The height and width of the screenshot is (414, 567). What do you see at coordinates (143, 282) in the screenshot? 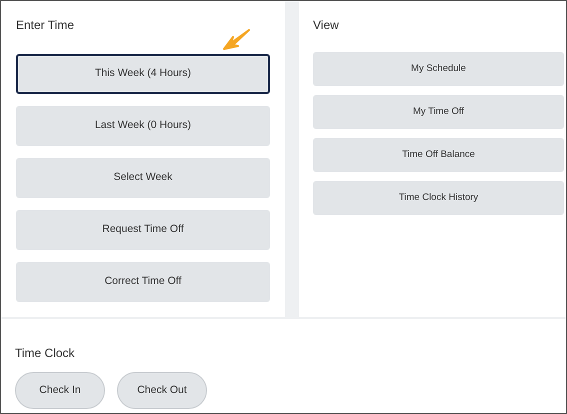
I see `menu-button: Correct Time Off` at bounding box center [143, 282].